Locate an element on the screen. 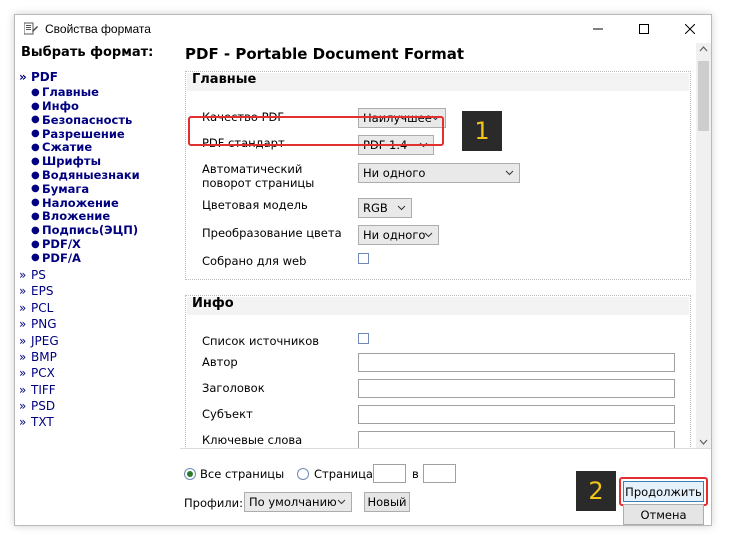  format-item-pcl: » PCL is located at coordinates (79, 308).